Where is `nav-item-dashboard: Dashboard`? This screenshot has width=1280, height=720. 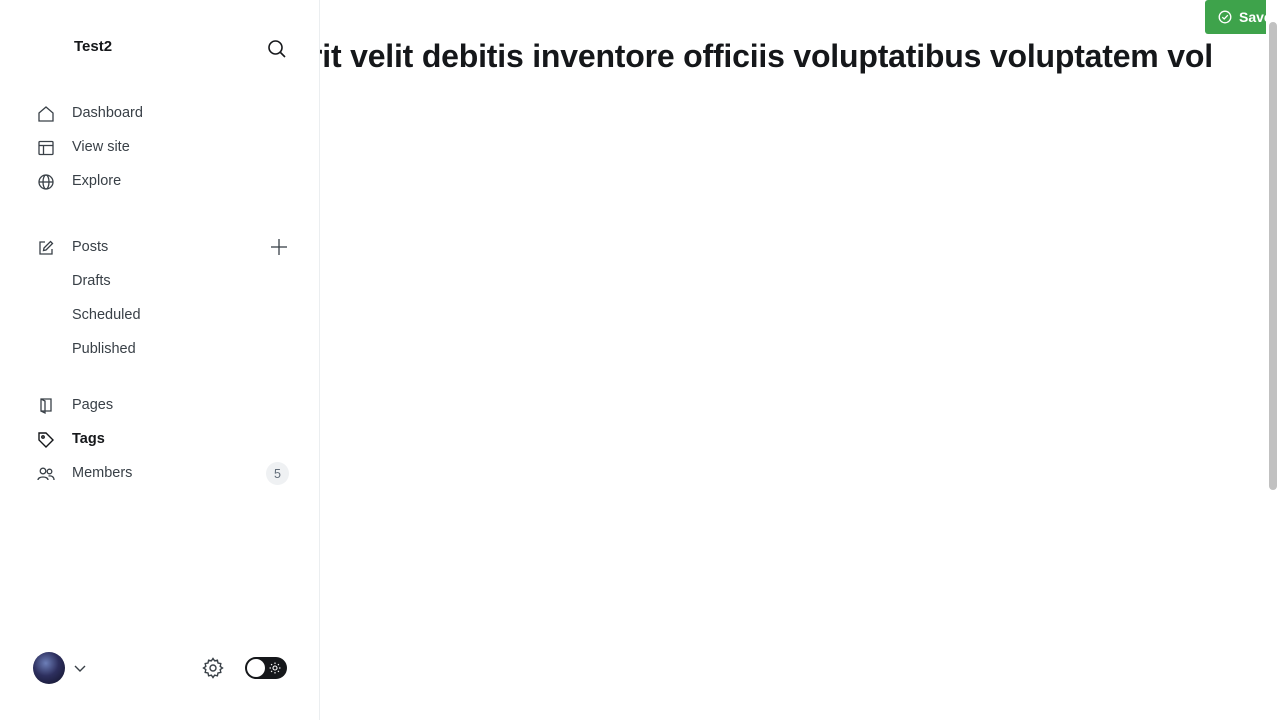 nav-item-dashboard: Dashboard is located at coordinates (160, 113).